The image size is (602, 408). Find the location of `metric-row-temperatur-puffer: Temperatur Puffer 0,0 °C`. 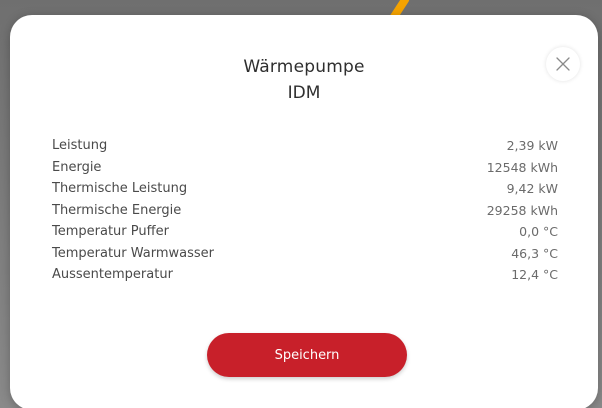

metric-row-temperatur-puffer: Temperatur Puffer 0,0 °C is located at coordinates (305, 232).